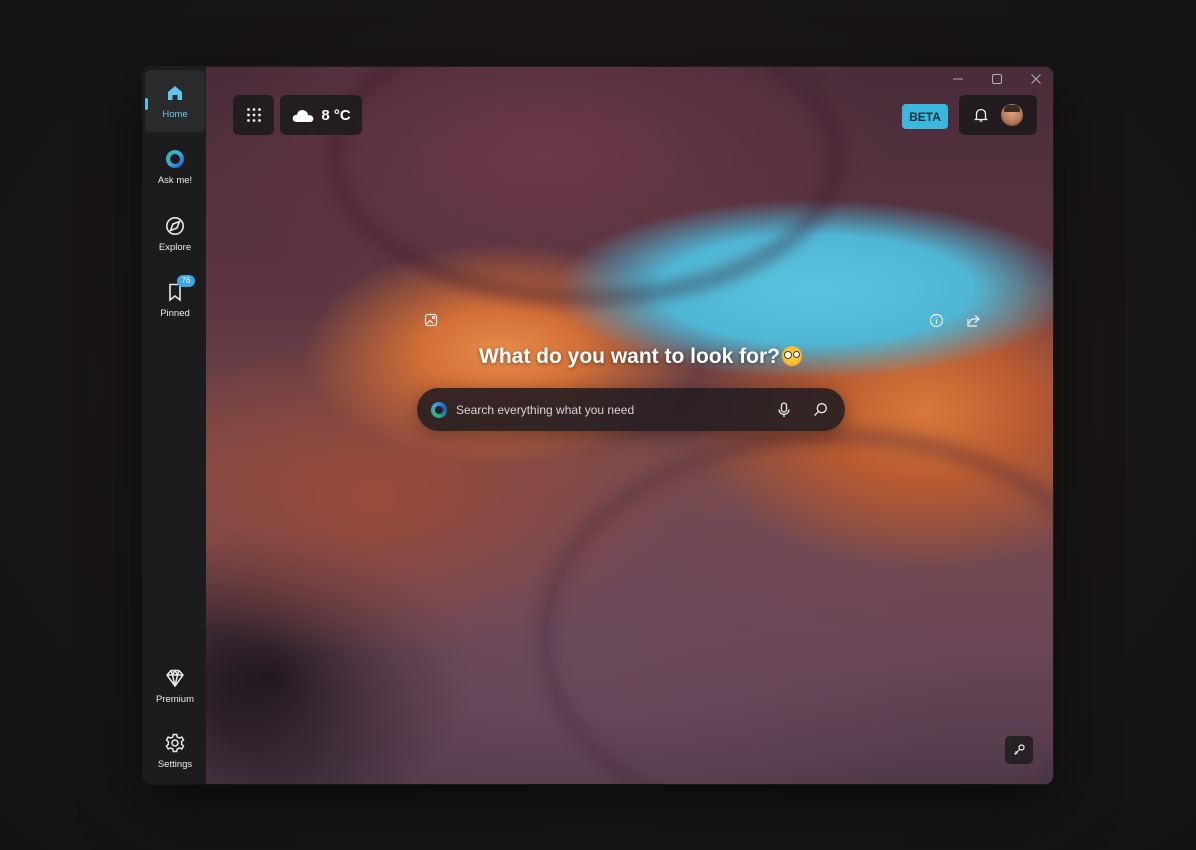  I want to click on maximize-icon, so click(997, 79).